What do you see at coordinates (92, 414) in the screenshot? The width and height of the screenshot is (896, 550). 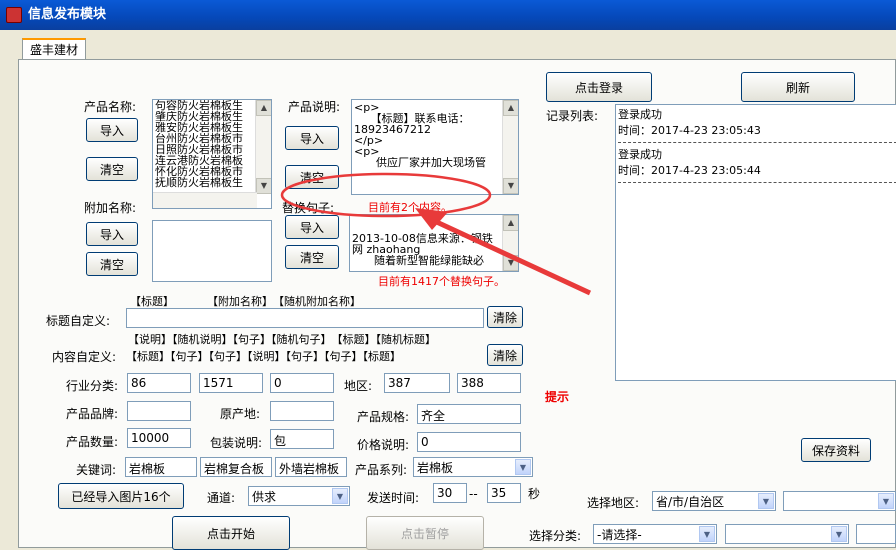 I see `brand-label: 产品品牌:` at bounding box center [92, 414].